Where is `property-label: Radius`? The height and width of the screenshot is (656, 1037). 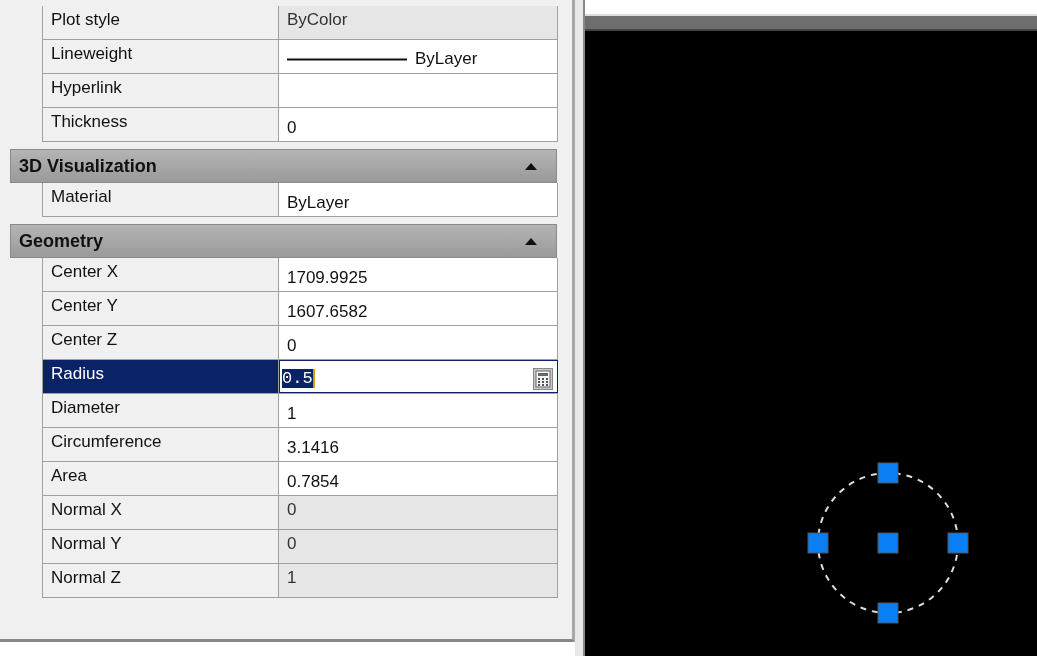 property-label: Radius is located at coordinates (161, 376).